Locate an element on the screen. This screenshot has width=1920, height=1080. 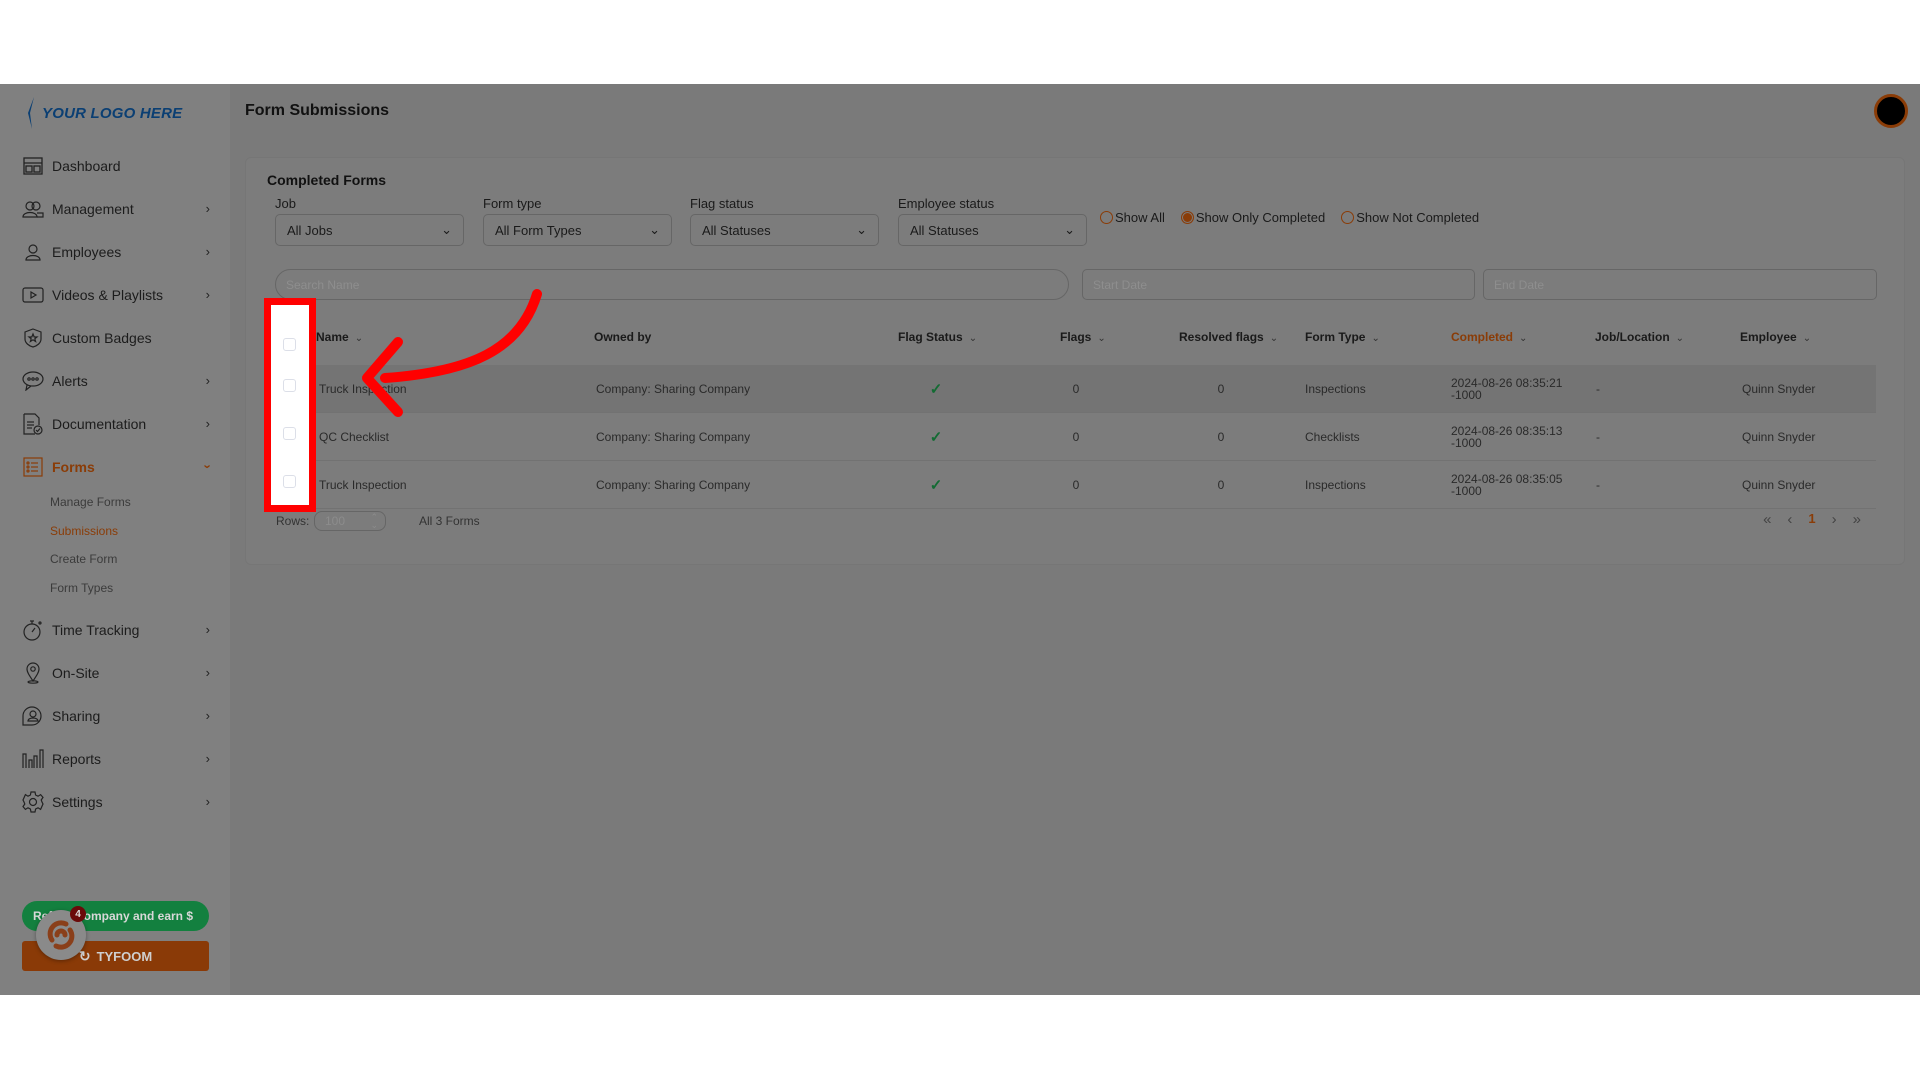
sidebar-item-sharing: Sharing › is located at coordinates (115, 715).